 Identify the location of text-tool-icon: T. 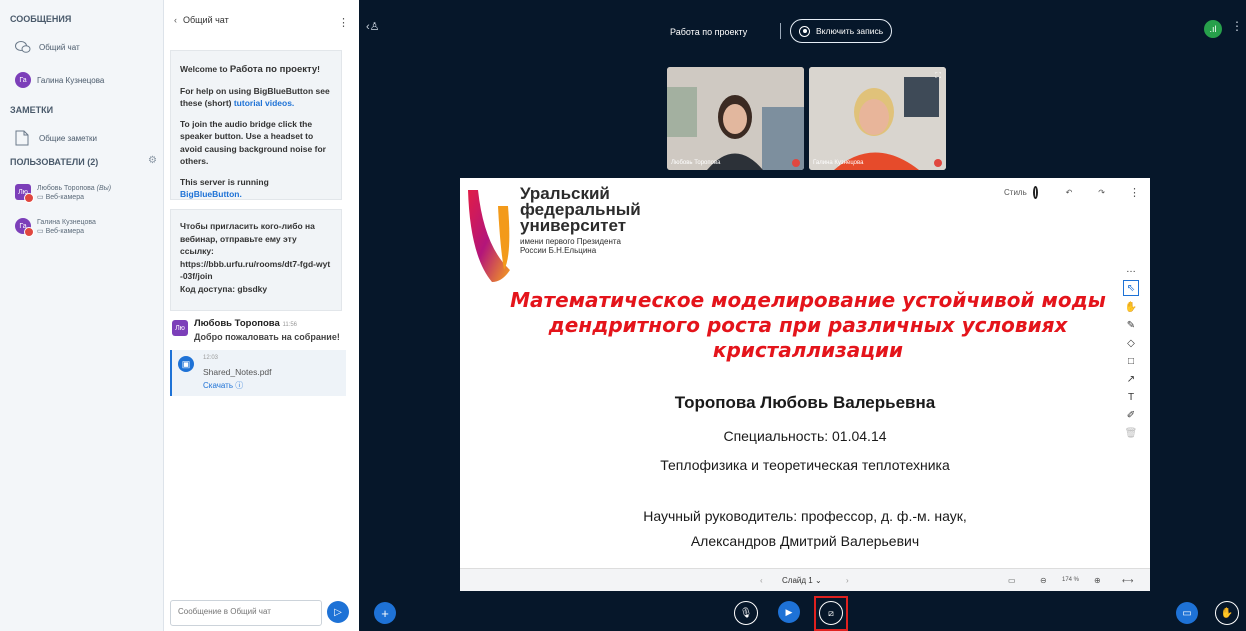
(1131, 397).